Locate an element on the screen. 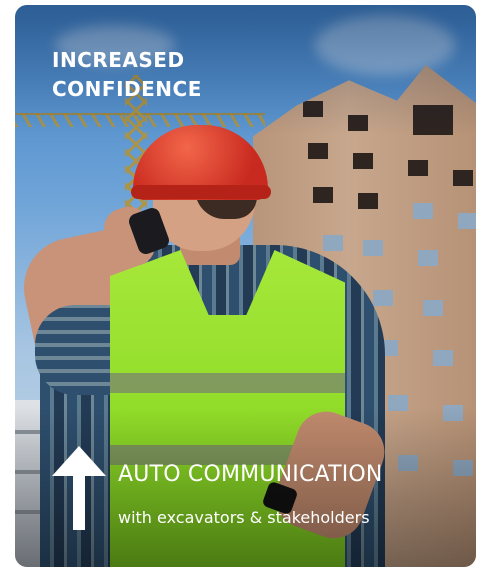  arrow-up-icon is located at coordinates (79, 488).